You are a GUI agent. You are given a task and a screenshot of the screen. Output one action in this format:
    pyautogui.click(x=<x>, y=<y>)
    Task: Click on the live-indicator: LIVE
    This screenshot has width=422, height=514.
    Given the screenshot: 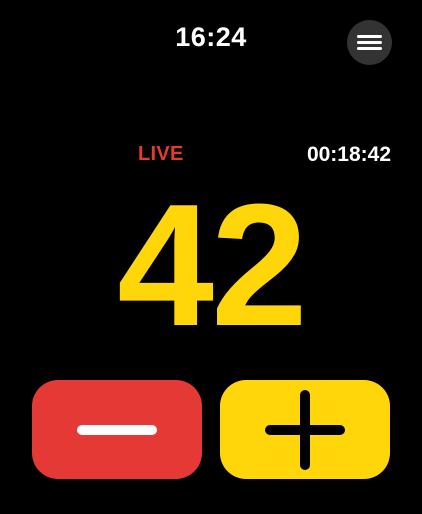 What is the action you would take?
    pyautogui.click(x=161, y=154)
    